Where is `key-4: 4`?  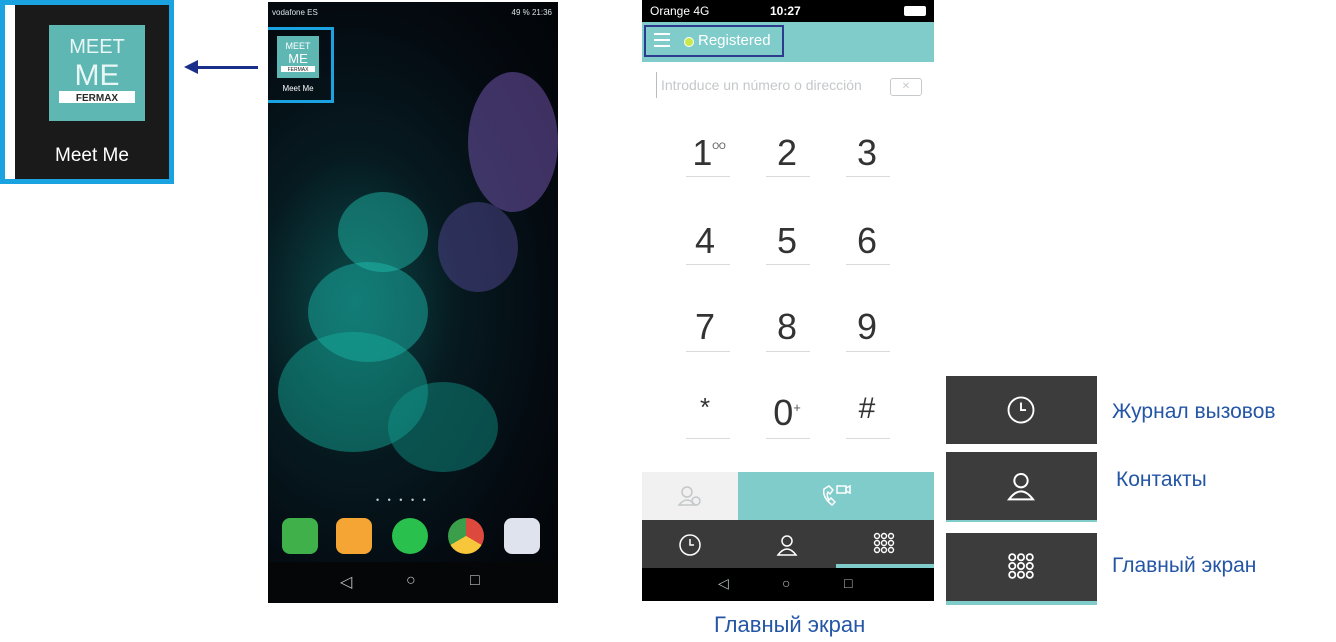
key-4: 4 is located at coordinates (705, 241).